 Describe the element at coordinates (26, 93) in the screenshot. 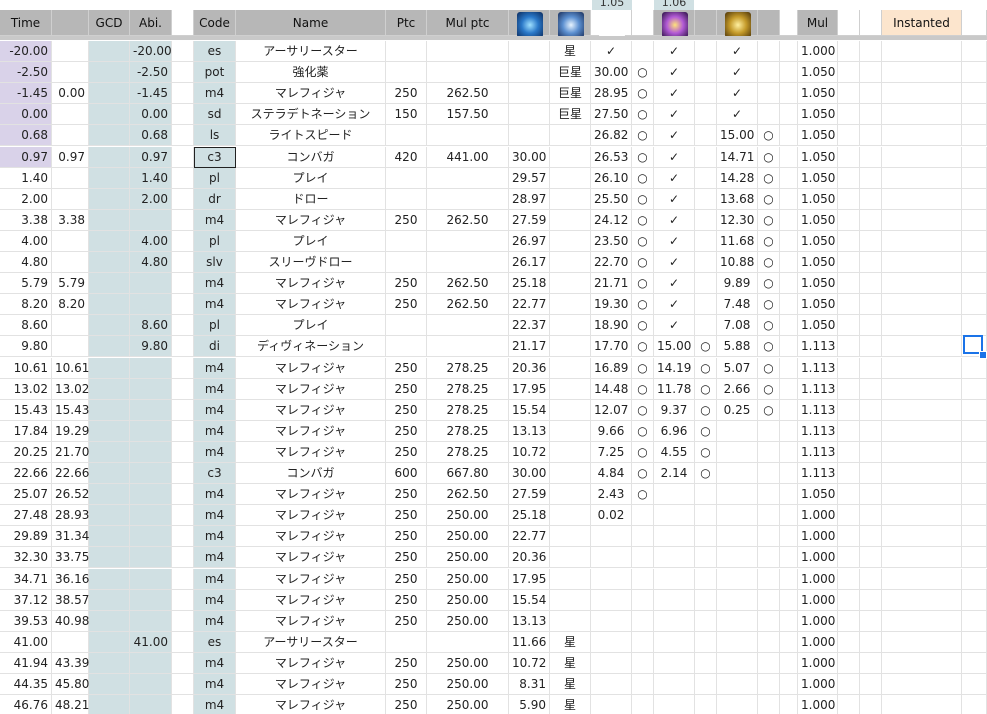

I see `cell-time: -1.45` at that location.